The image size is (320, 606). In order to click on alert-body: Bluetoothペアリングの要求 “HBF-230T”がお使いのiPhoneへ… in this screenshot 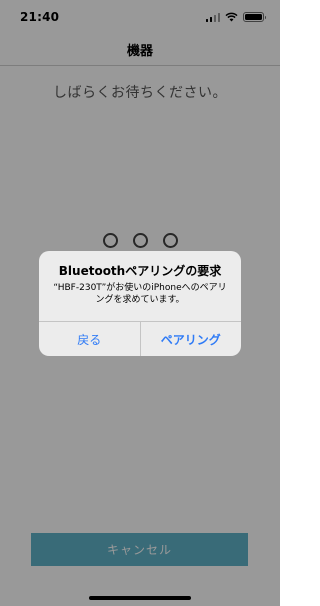, I will do `click(140, 285)`.